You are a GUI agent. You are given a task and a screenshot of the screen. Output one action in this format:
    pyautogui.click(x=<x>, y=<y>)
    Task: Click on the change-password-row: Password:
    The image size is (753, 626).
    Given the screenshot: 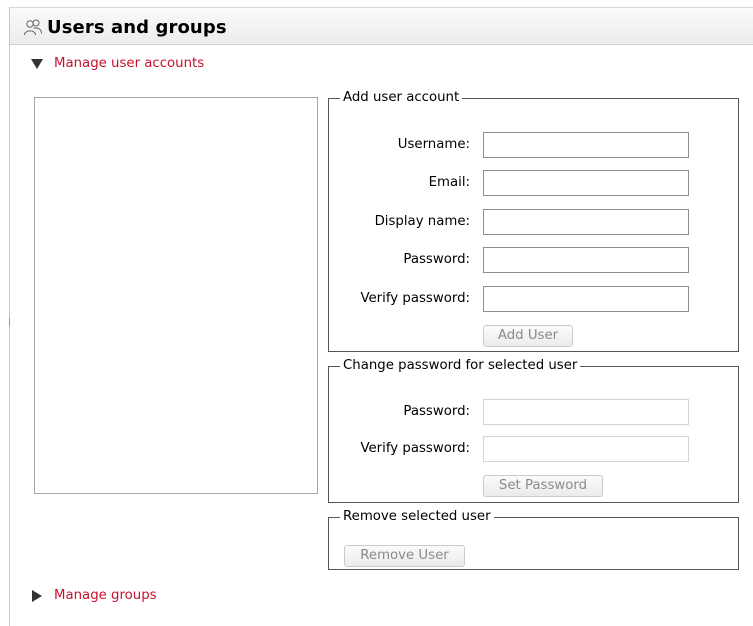 What is the action you would take?
    pyautogui.click(x=533, y=412)
    